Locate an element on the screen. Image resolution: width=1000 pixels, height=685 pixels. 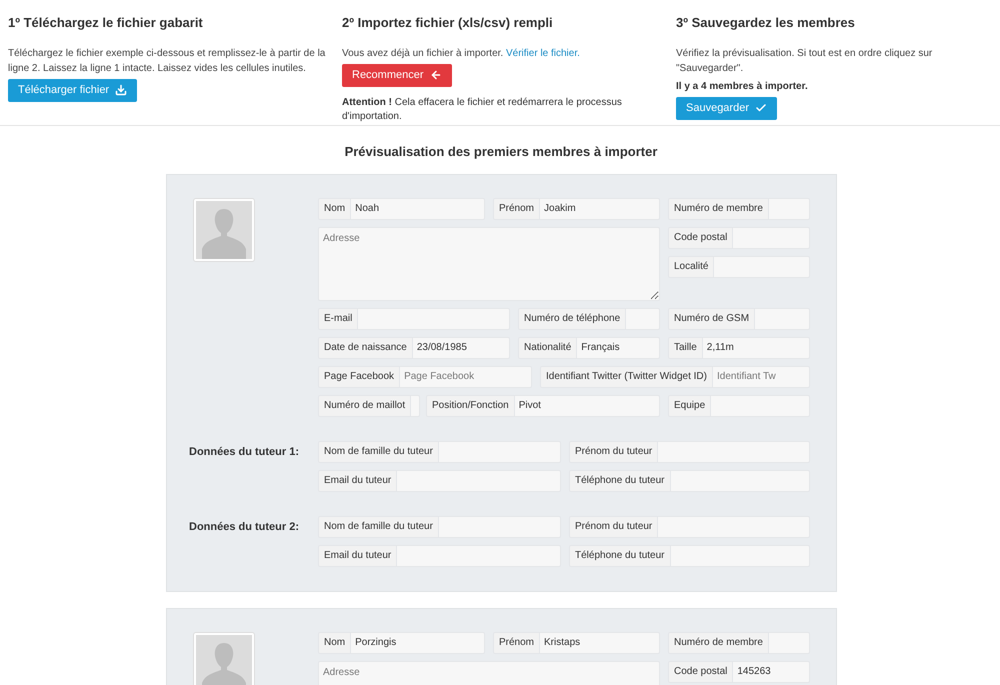
text-input: Identifiant Tw is located at coordinates (761, 377).